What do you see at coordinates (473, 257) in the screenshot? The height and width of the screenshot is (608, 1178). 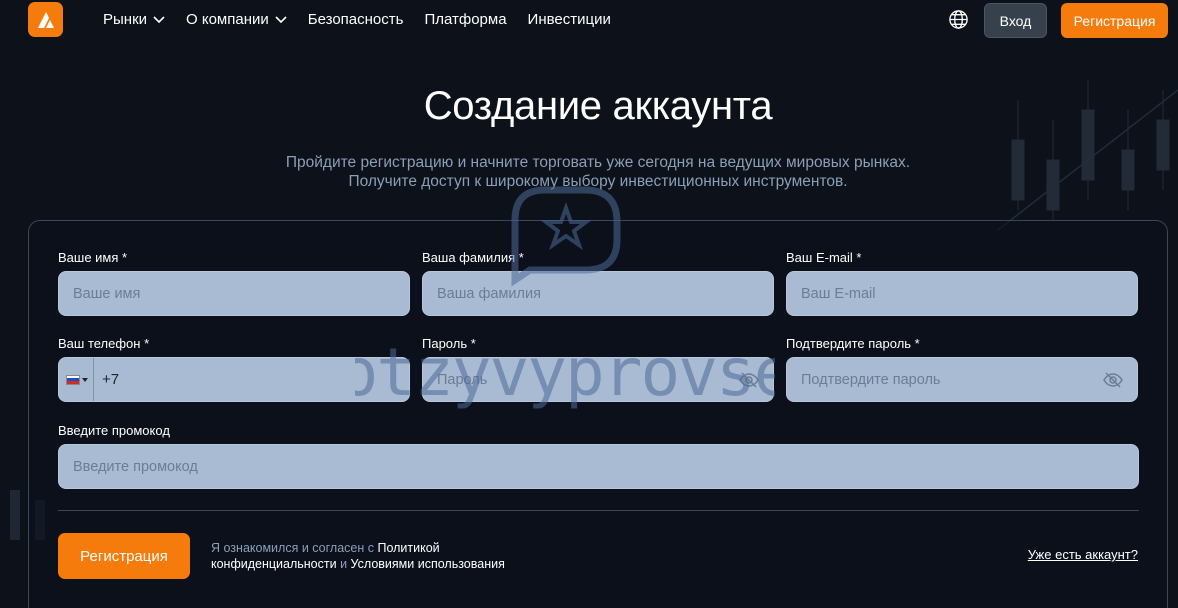 I see `last-name-label: Ваша фамилия *` at bounding box center [473, 257].